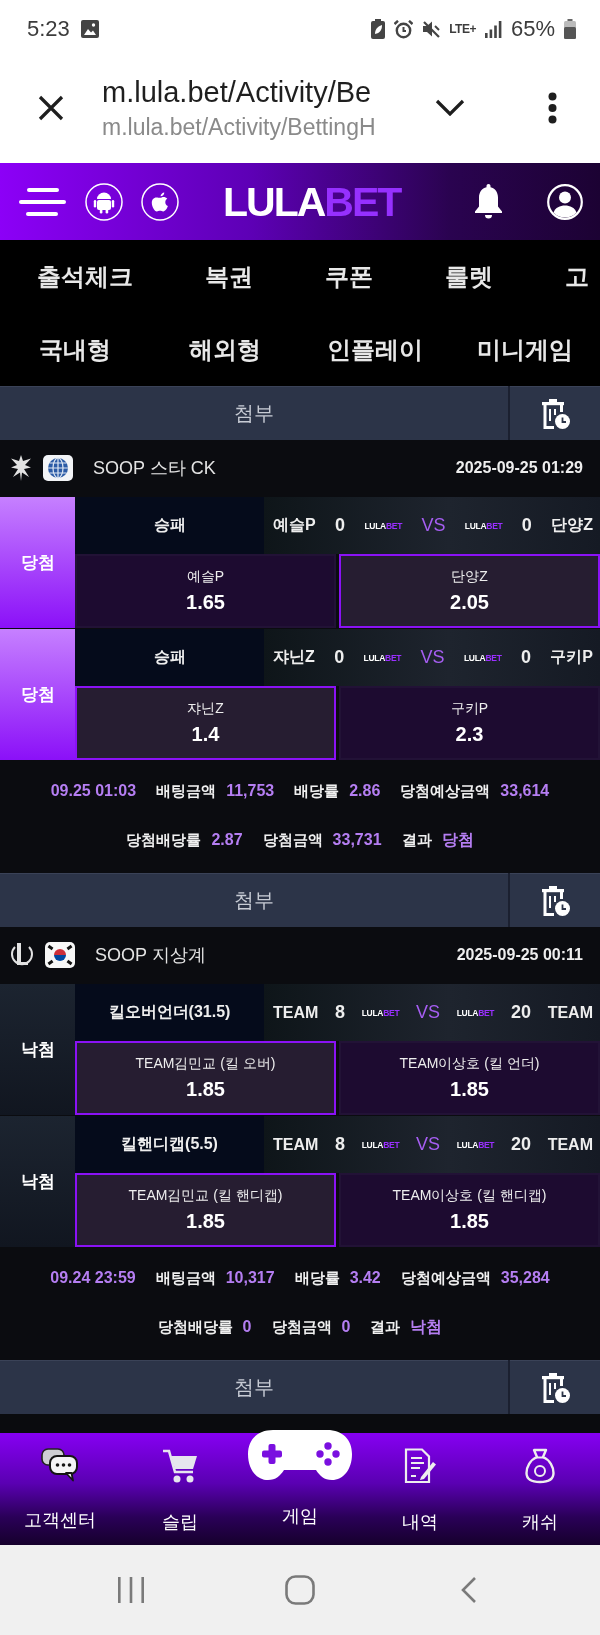  What do you see at coordinates (431, 29) in the screenshot?
I see `mute-icon` at bounding box center [431, 29].